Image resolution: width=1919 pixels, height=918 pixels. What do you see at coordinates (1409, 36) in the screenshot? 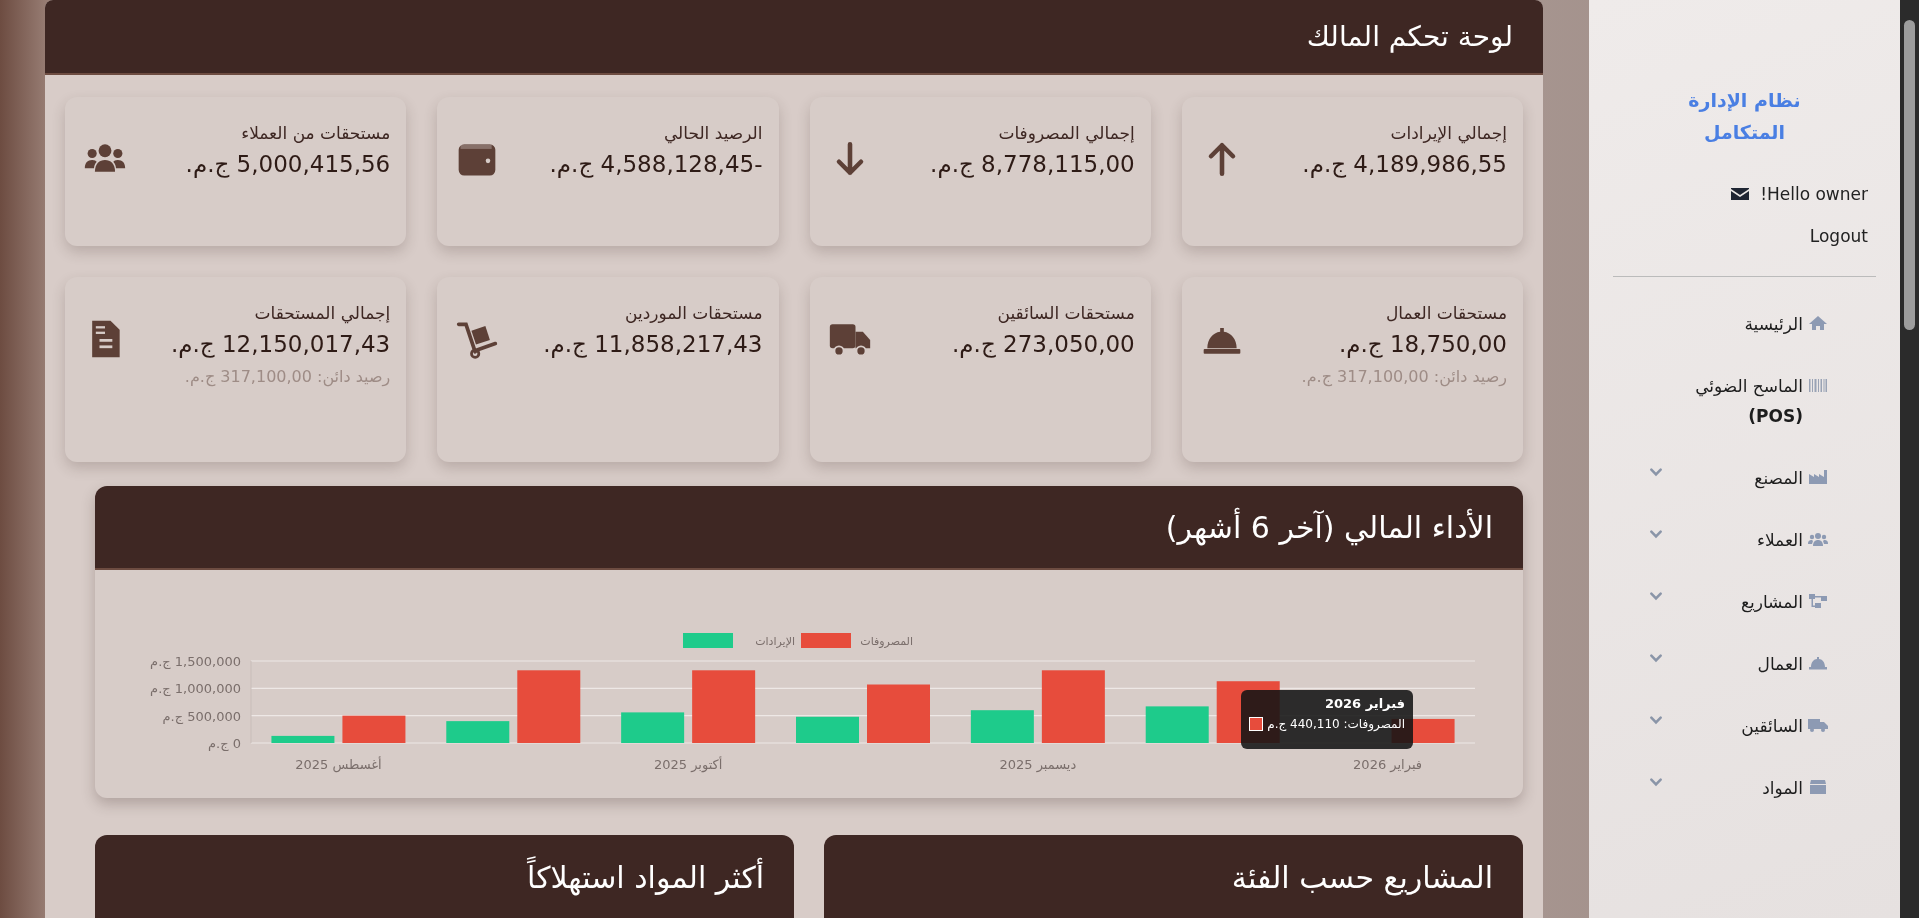
I see `page-title: لوحة تحكم المالك` at bounding box center [1409, 36].